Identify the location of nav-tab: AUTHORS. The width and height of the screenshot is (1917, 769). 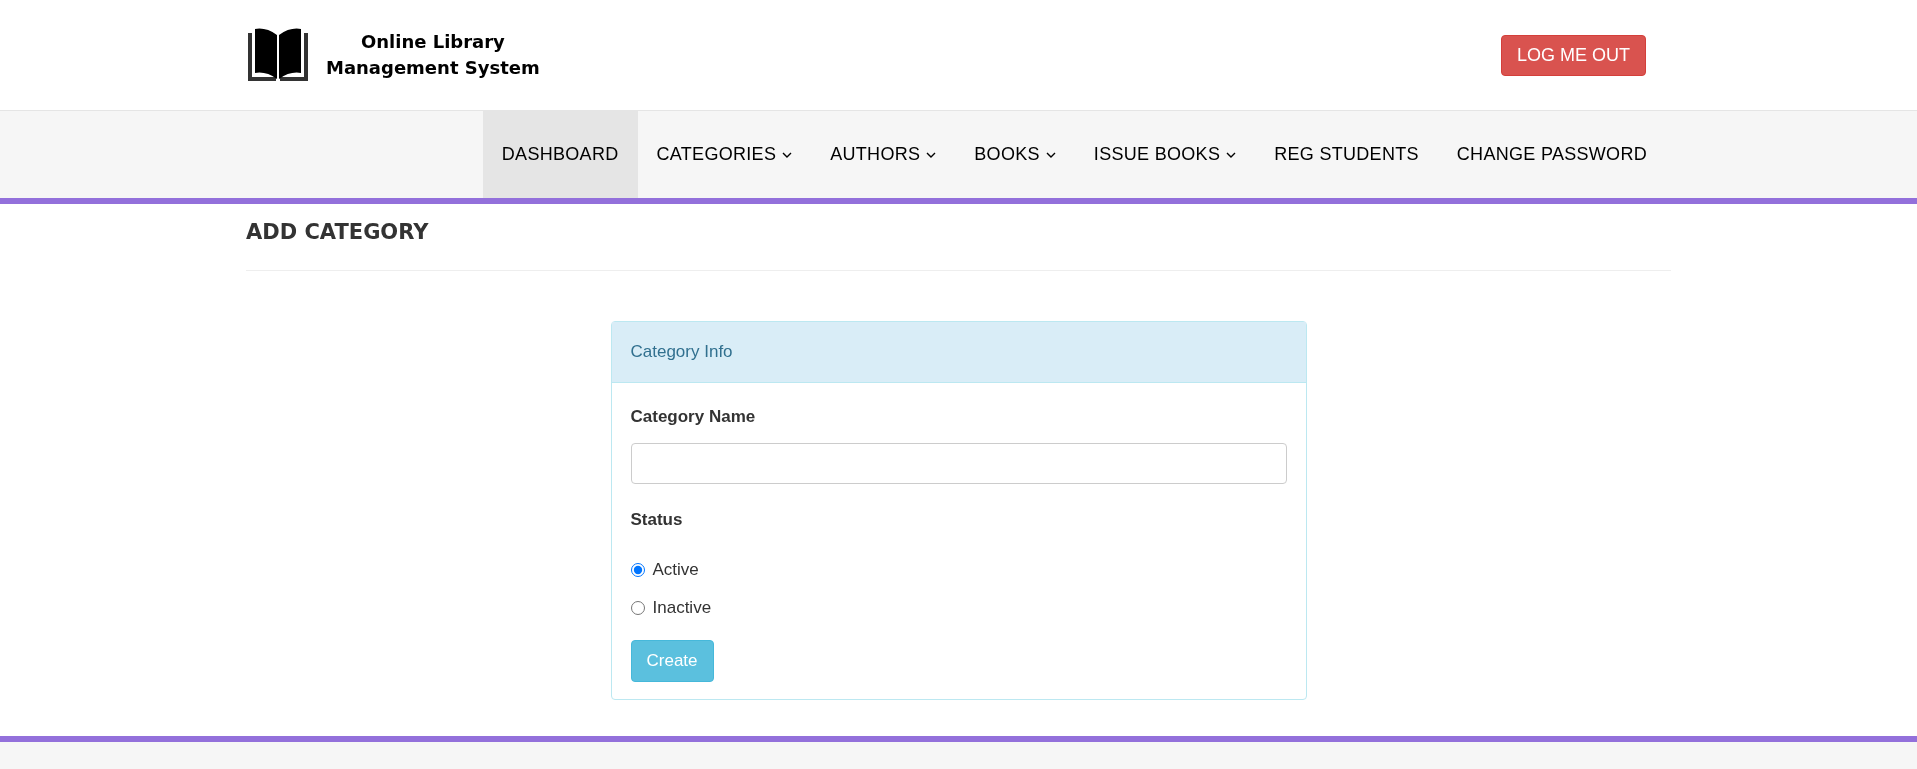
(883, 154).